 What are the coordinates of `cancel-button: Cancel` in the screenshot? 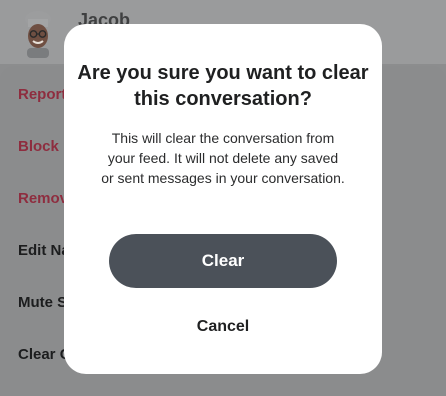 It's located at (223, 327).